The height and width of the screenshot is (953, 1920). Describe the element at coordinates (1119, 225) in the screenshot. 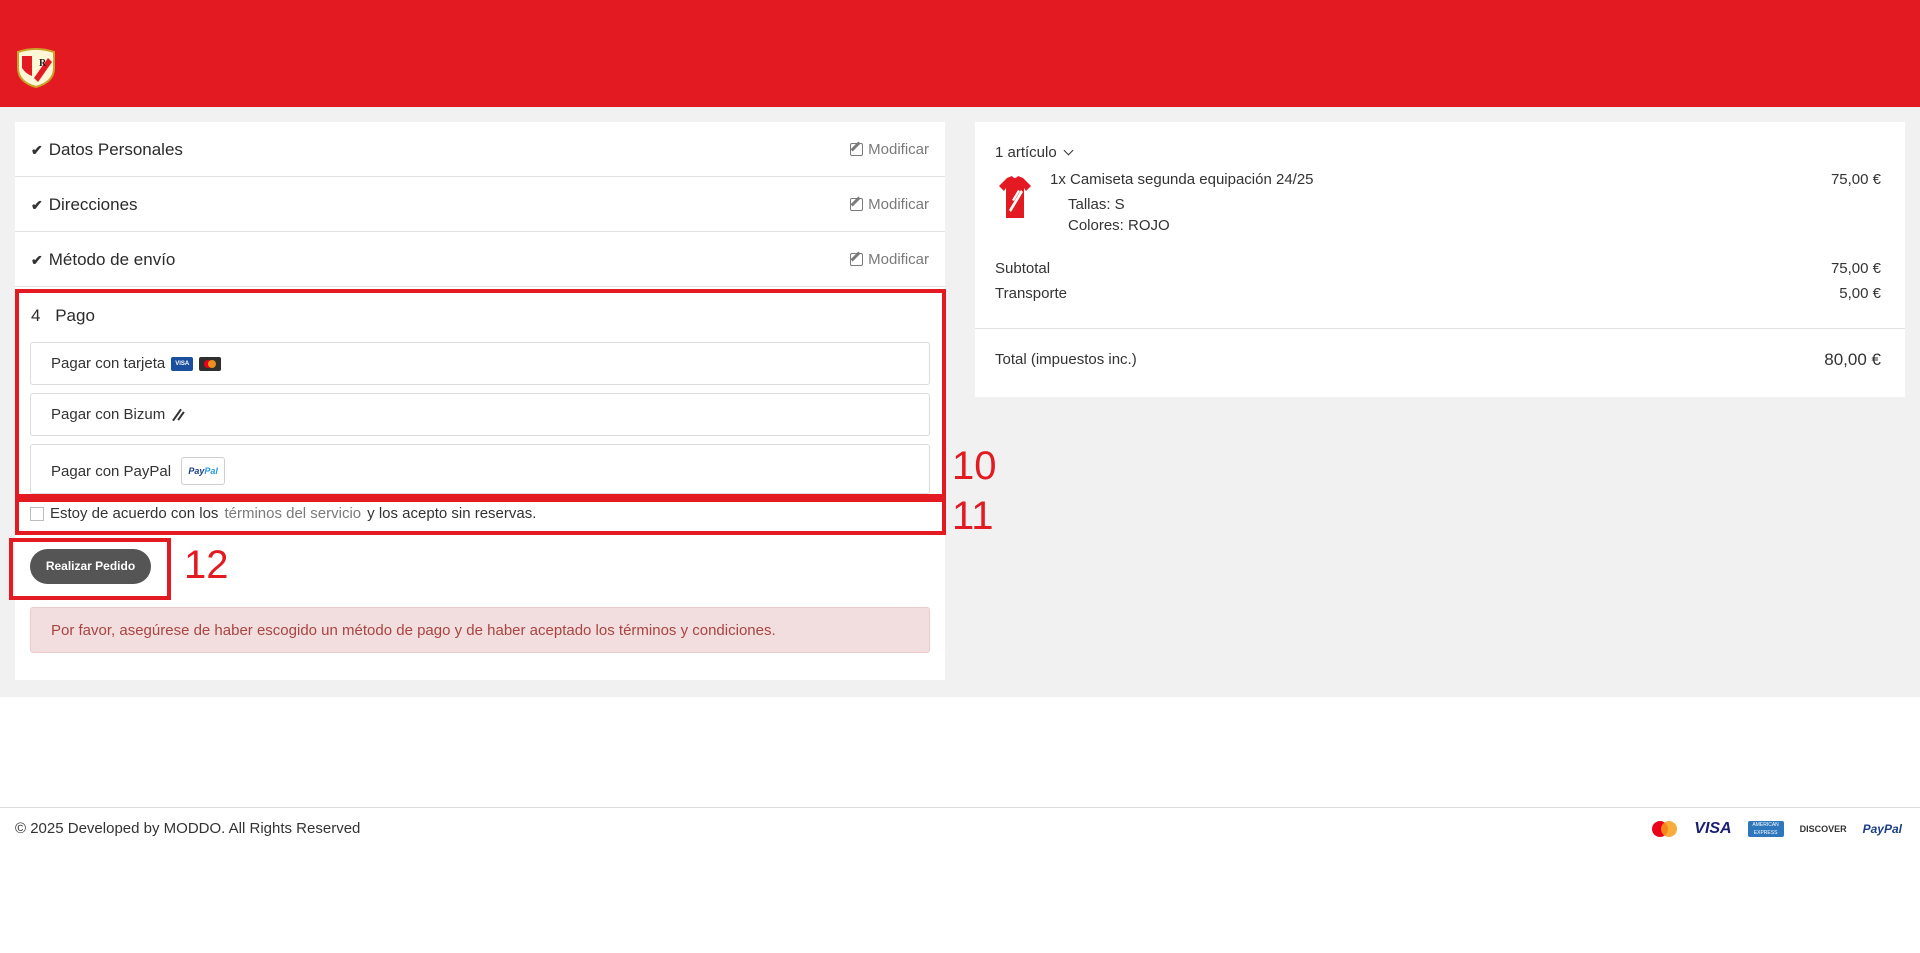

I see `product-color: Colores: ROJO` at that location.